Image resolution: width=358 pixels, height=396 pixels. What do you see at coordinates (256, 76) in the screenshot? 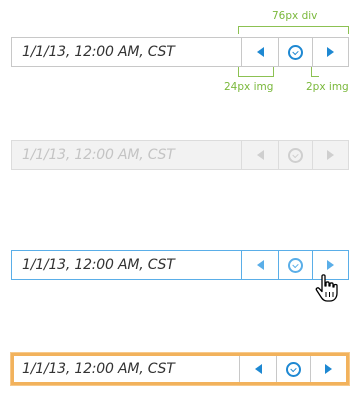
I see `annotation-img-bracket` at bounding box center [256, 76].